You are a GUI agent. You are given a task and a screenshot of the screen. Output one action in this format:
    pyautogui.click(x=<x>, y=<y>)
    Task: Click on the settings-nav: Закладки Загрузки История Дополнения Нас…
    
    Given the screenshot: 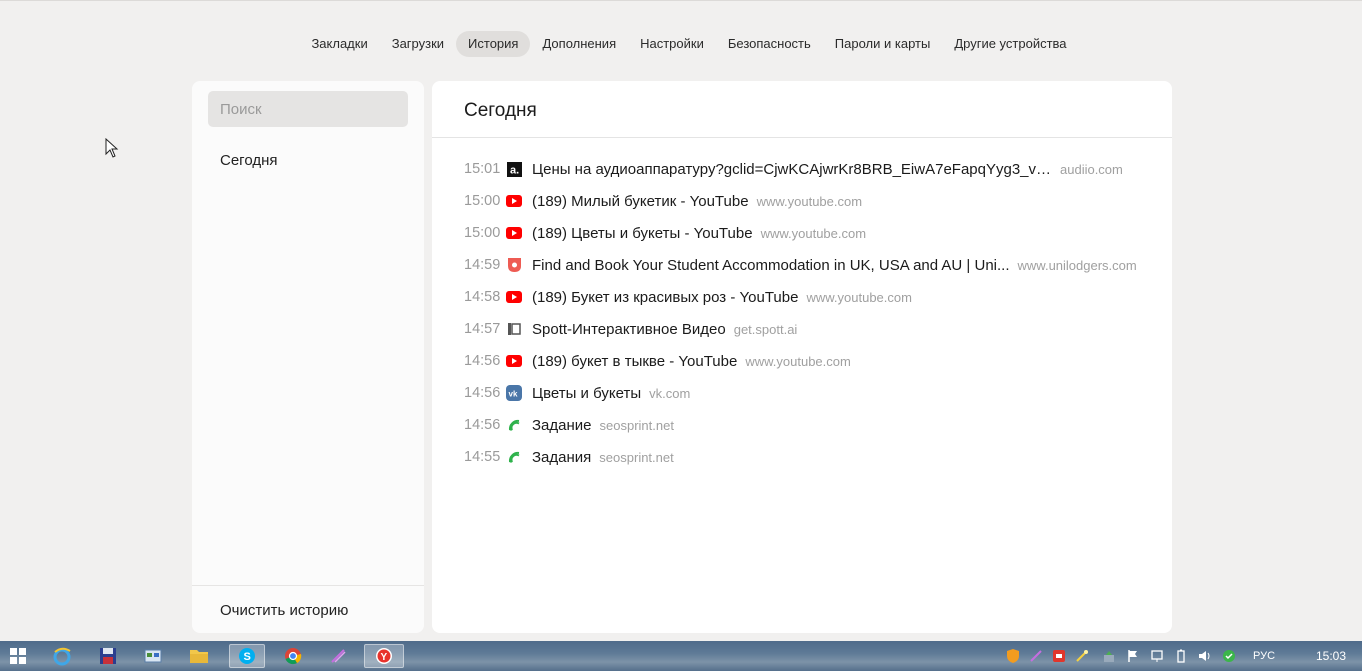 What is the action you would take?
    pyautogui.click(x=681, y=44)
    